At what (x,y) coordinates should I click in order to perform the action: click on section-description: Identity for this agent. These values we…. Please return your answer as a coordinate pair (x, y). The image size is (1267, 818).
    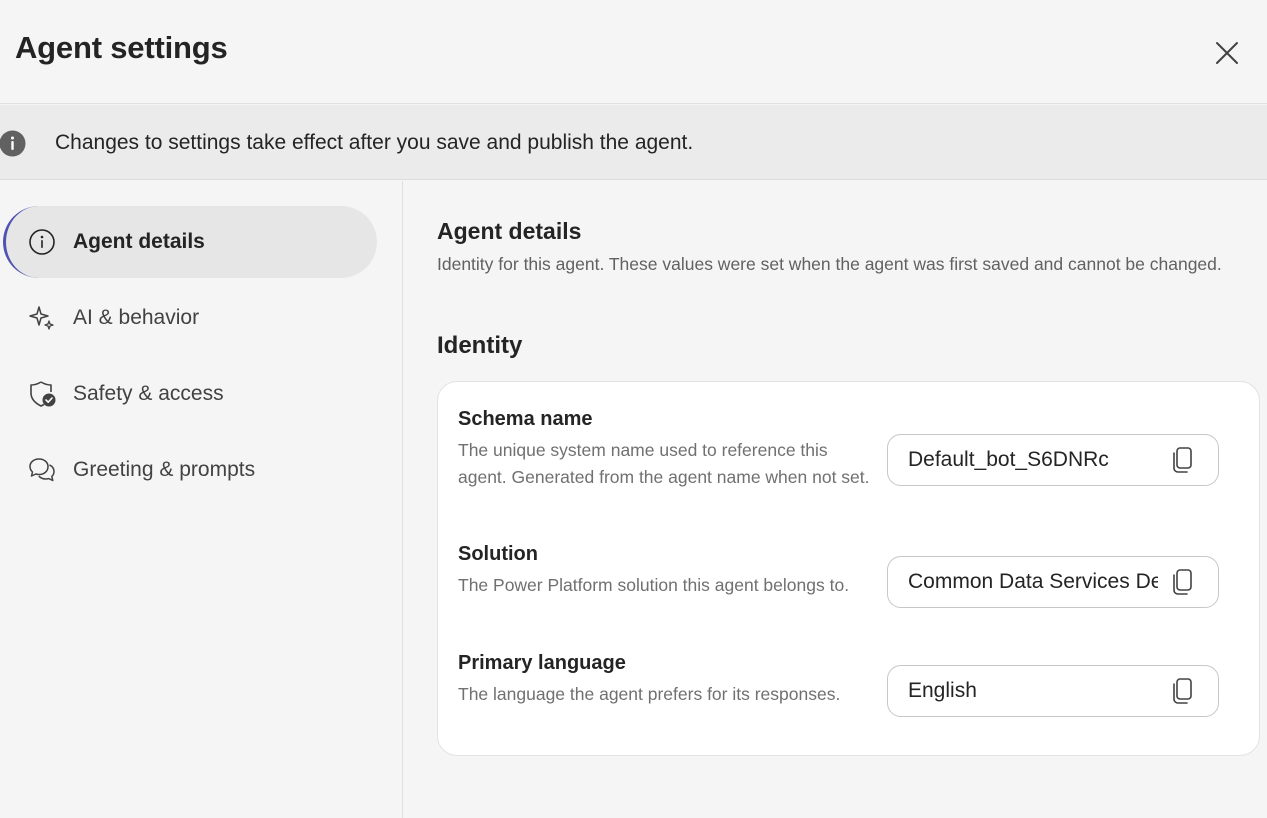
    Looking at the image, I should click on (829, 264).